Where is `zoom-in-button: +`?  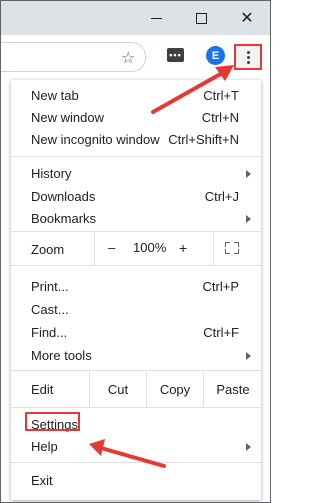
zoom-in-button: + is located at coordinates (183, 248).